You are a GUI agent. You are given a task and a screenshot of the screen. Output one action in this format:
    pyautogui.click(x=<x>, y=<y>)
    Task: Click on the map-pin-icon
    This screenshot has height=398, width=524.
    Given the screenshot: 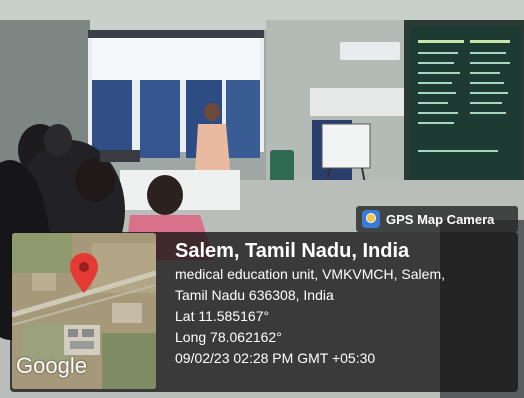 What is the action you would take?
    pyautogui.click(x=84, y=273)
    